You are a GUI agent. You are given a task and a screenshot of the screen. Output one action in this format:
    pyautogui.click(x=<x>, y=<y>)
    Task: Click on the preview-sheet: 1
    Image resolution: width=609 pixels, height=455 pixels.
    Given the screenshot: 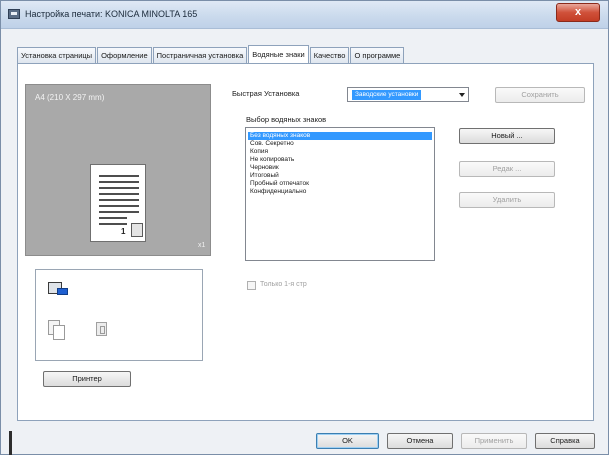 What is the action you would take?
    pyautogui.click(x=118, y=203)
    